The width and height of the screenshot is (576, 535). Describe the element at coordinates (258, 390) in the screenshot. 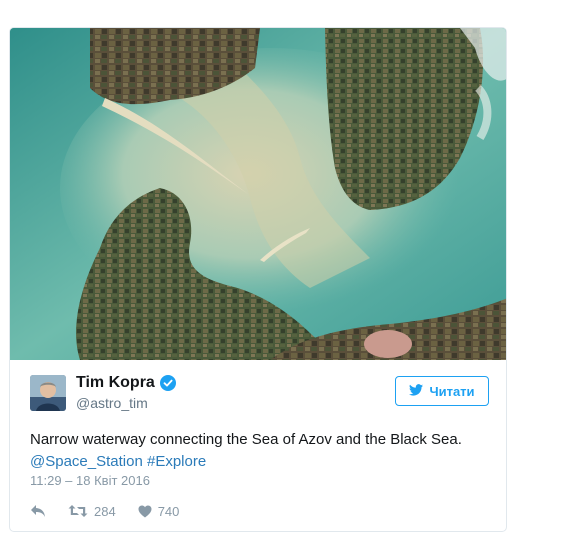

I see `tweet-header: Tim Kopra @astro_tim Читати` at that location.